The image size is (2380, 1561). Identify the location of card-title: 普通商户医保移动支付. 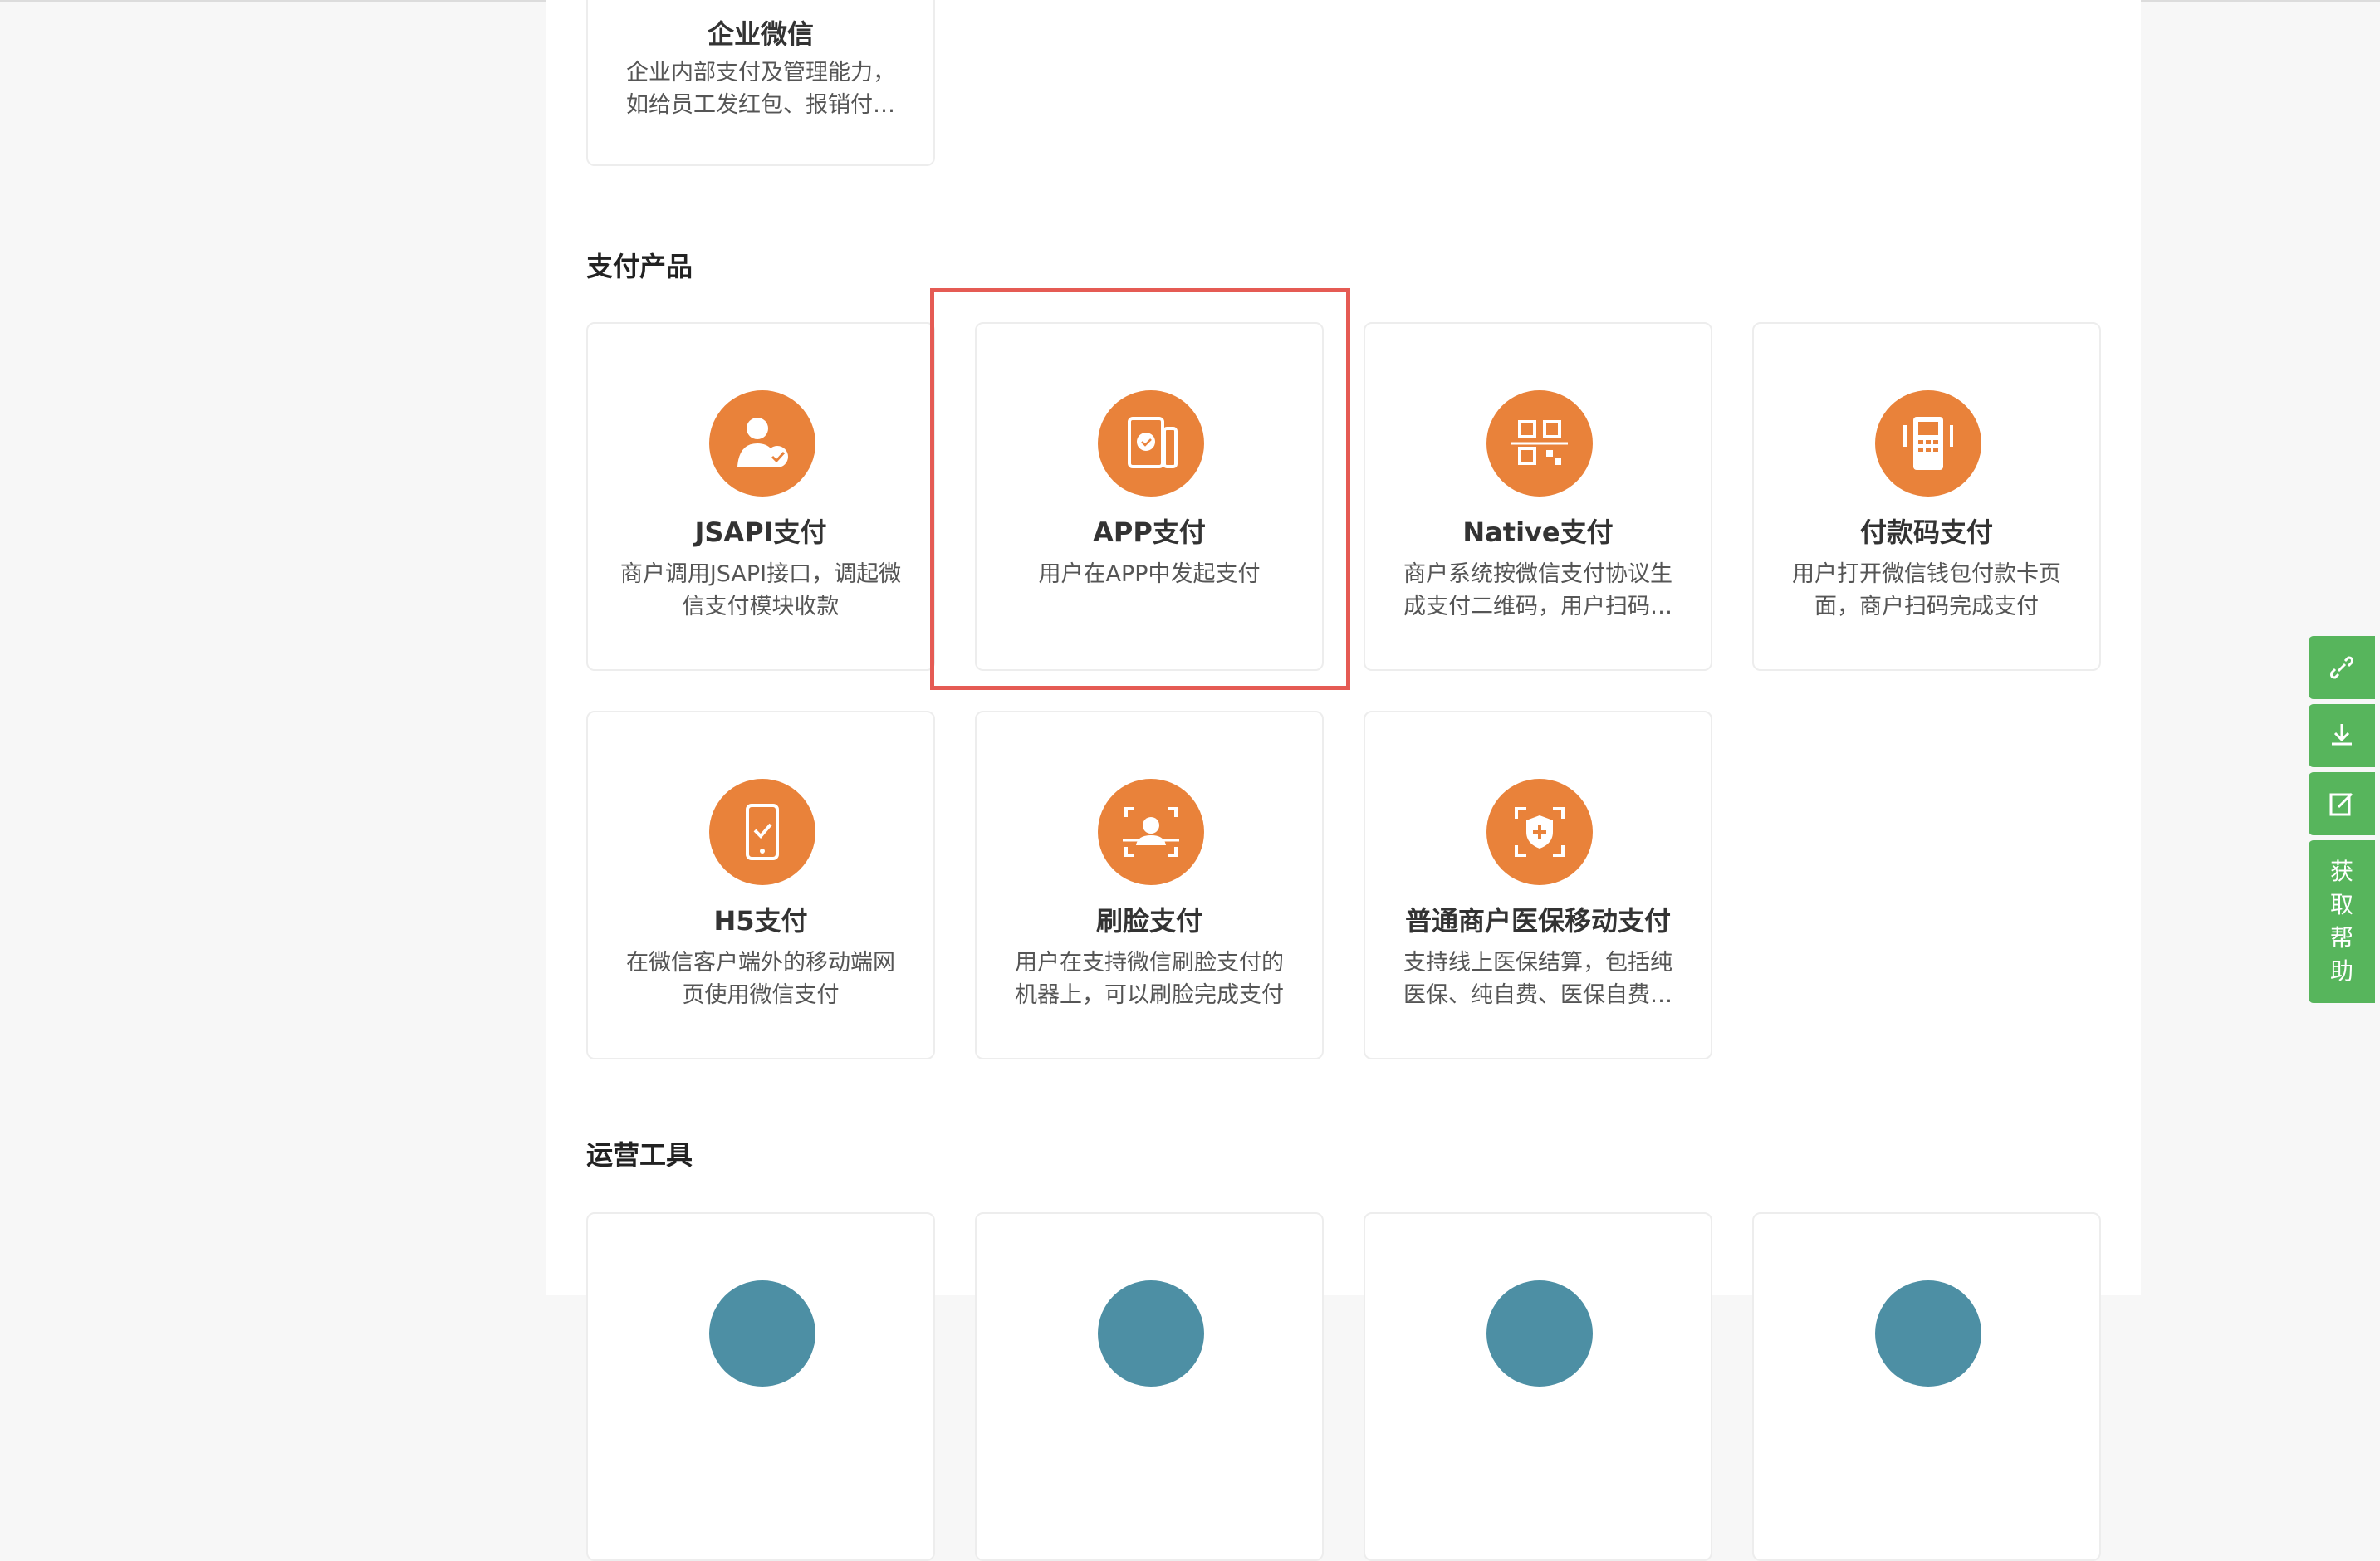
(1537, 921).